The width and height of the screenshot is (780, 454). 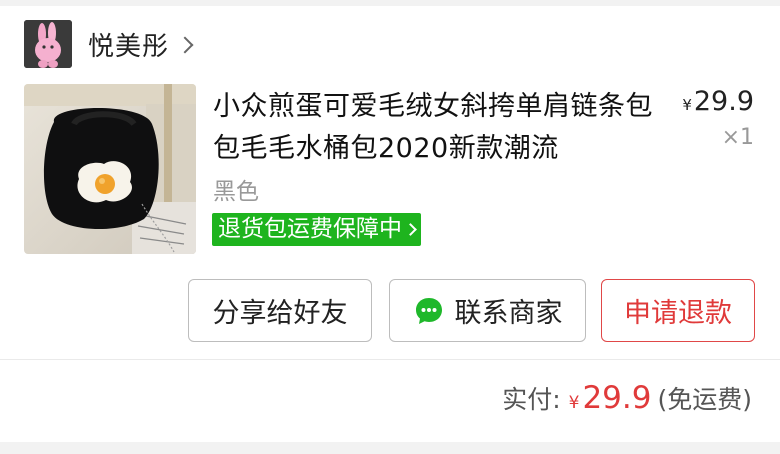 I want to click on product-variant: 黑色, so click(x=236, y=192).